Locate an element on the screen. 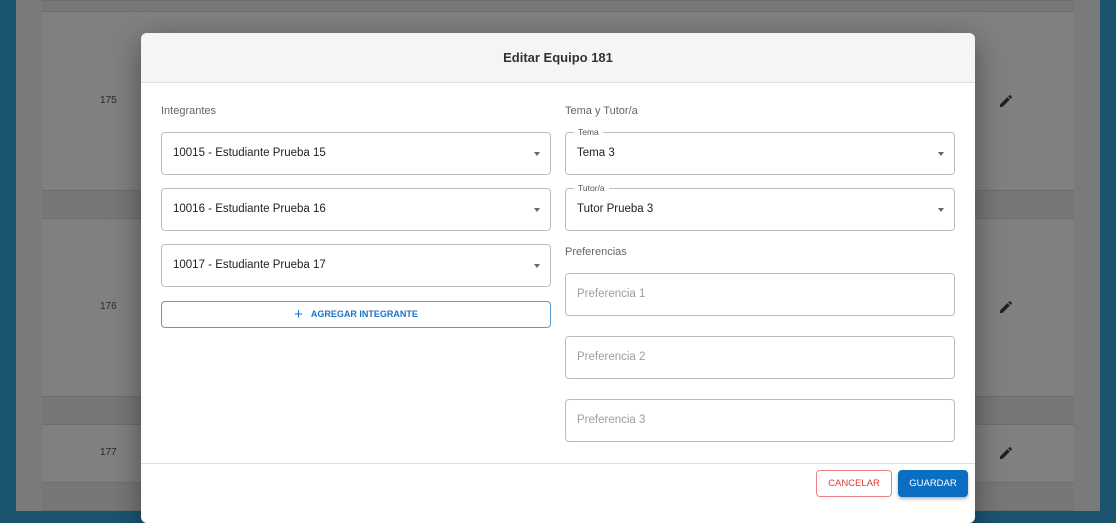 The height and width of the screenshot is (523, 1116). dialog-title: Editar Equipo 181 is located at coordinates (558, 58).